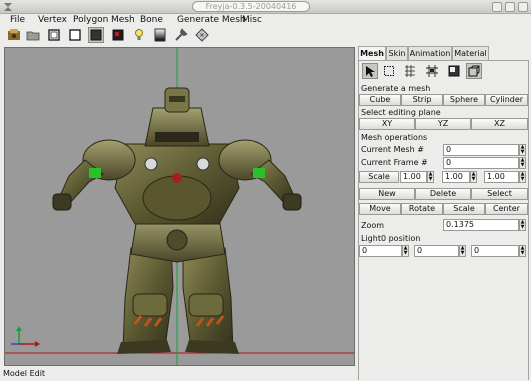 Image resolution: width=531 pixels, height=381 pixels. I want to click on current-frame-spinner: ▲ ▼, so click(522, 163).